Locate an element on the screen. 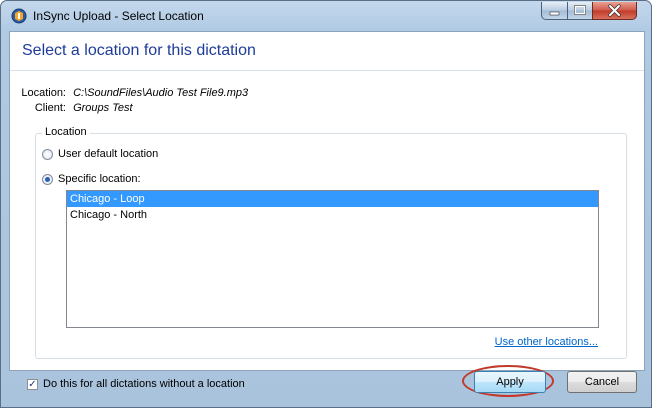 The width and height of the screenshot is (652, 408). minimize-button is located at coordinates (554, 11).